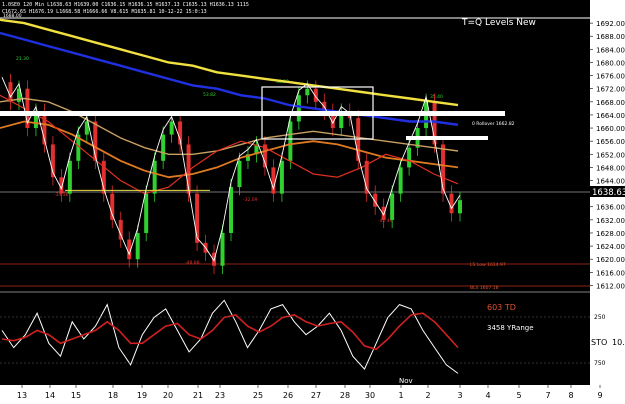 The image size is (625, 404). Describe the element at coordinates (610, 90) in the screenshot. I see `price-tick-label: 1672.00` at that location.